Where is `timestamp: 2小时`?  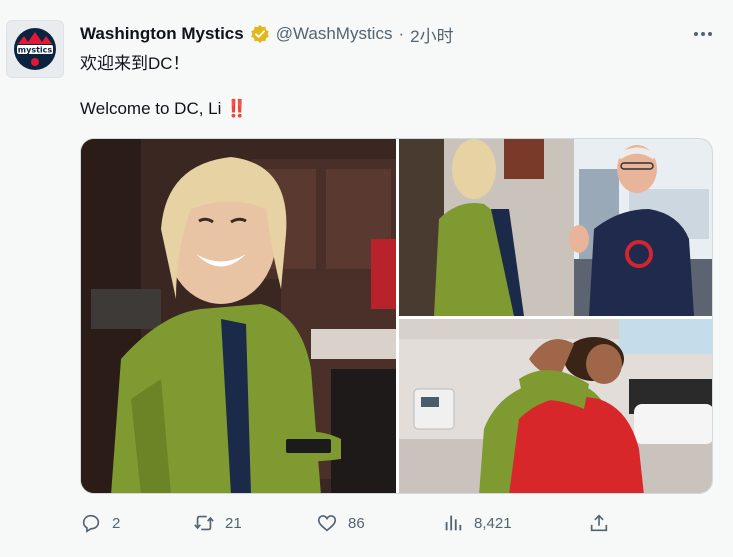 timestamp: 2小时 is located at coordinates (431, 34).